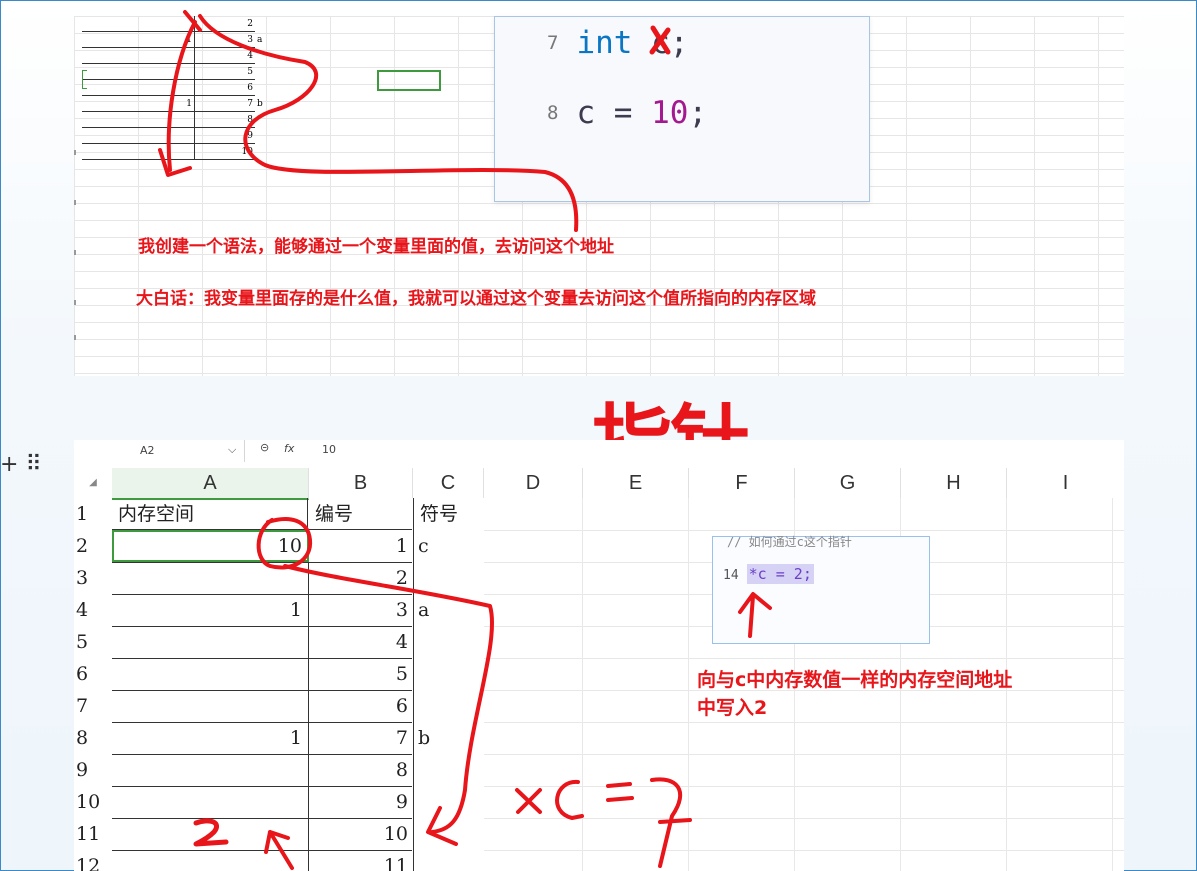 The image size is (1197, 871). I want to click on ink-arrow-pointer, so click(389, 699).